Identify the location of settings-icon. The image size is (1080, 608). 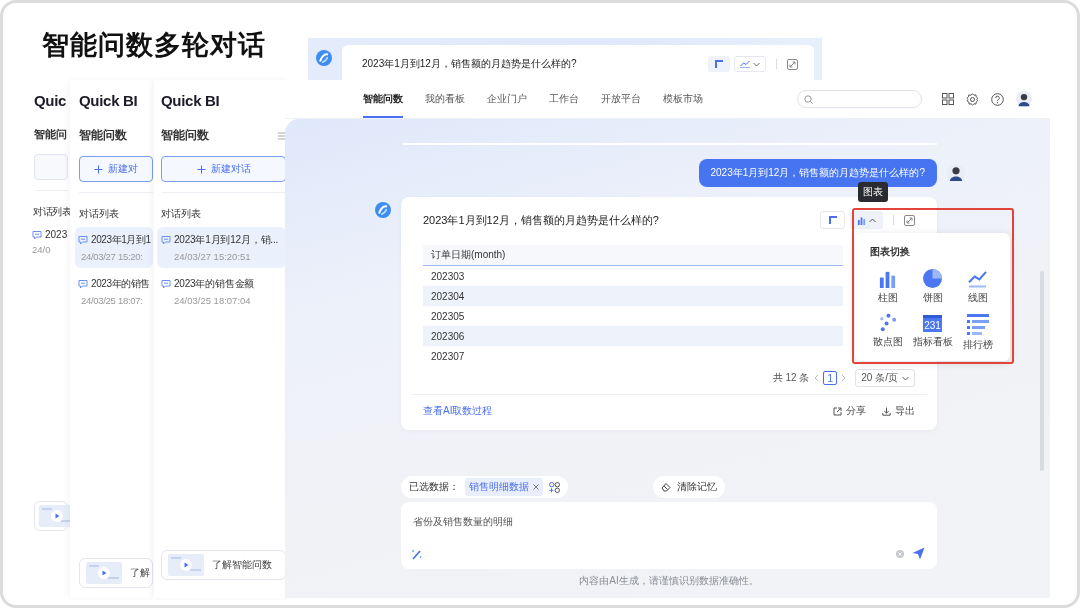
(972, 99).